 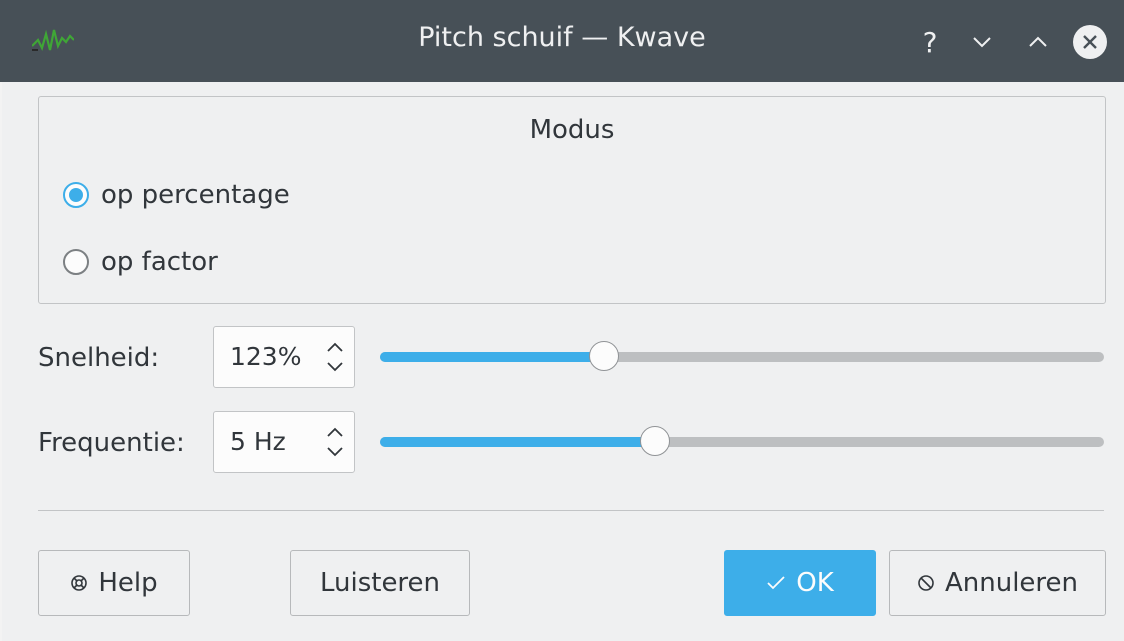 I want to click on ok-button-label: OK, so click(x=815, y=583).